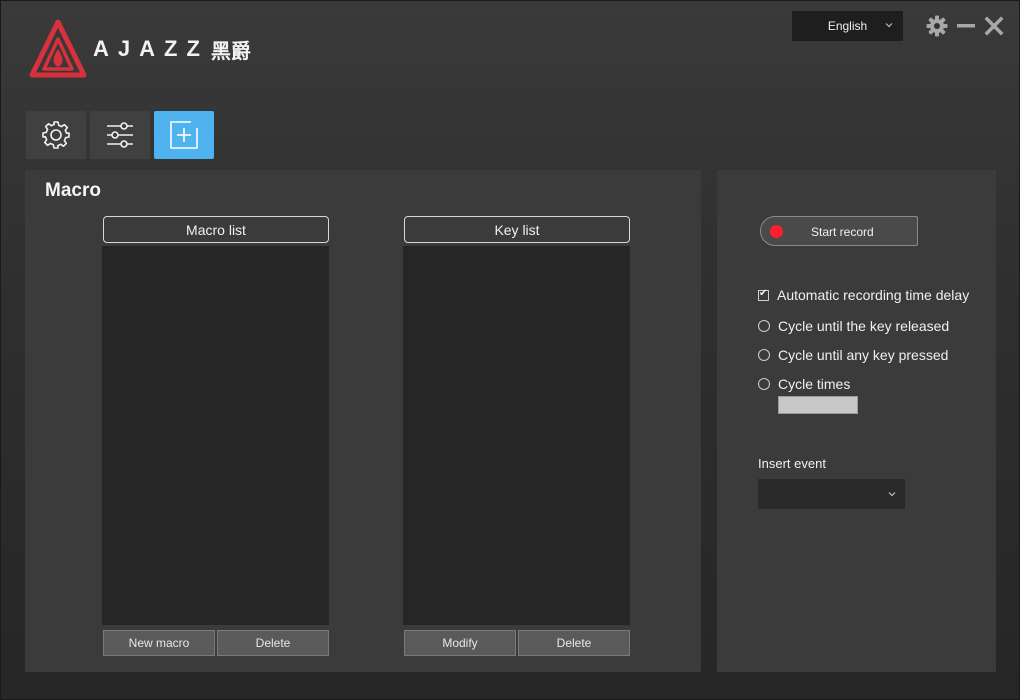  I want to click on settings-tab, so click(56, 135).